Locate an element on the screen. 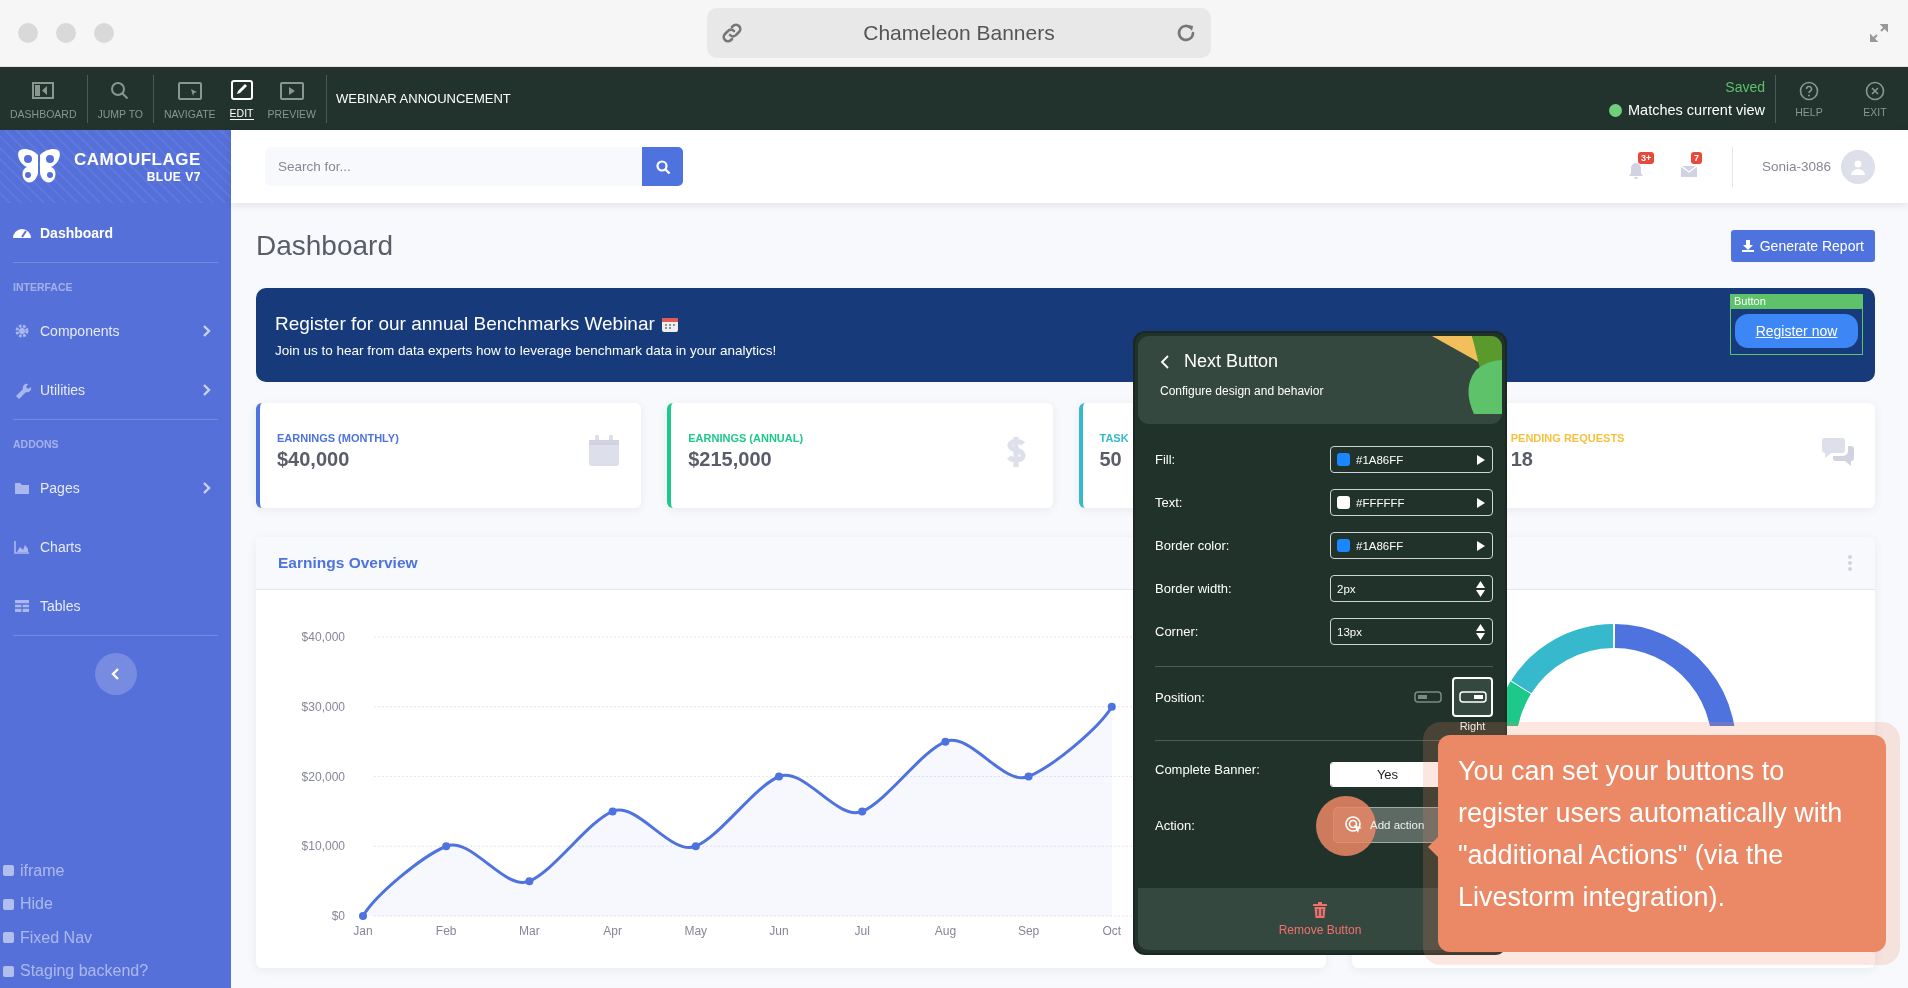 The width and height of the screenshot is (1908, 988). field-label: Fill: is located at coordinates (1166, 459).